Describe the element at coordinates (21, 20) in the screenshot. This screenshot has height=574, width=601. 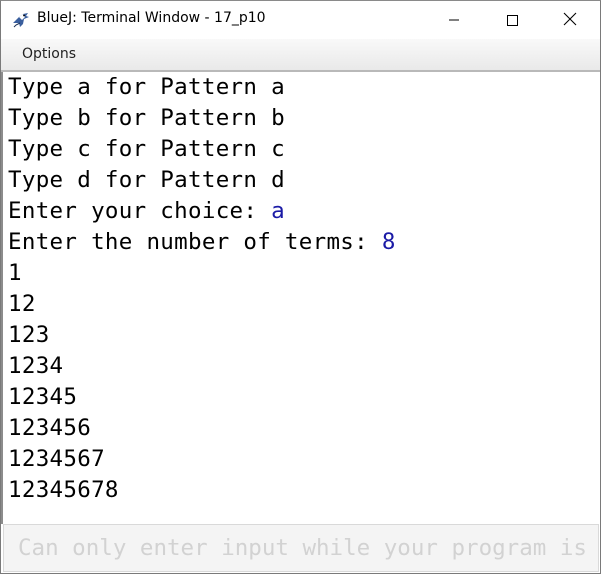
I see `bluej-bird-icon` at that location.